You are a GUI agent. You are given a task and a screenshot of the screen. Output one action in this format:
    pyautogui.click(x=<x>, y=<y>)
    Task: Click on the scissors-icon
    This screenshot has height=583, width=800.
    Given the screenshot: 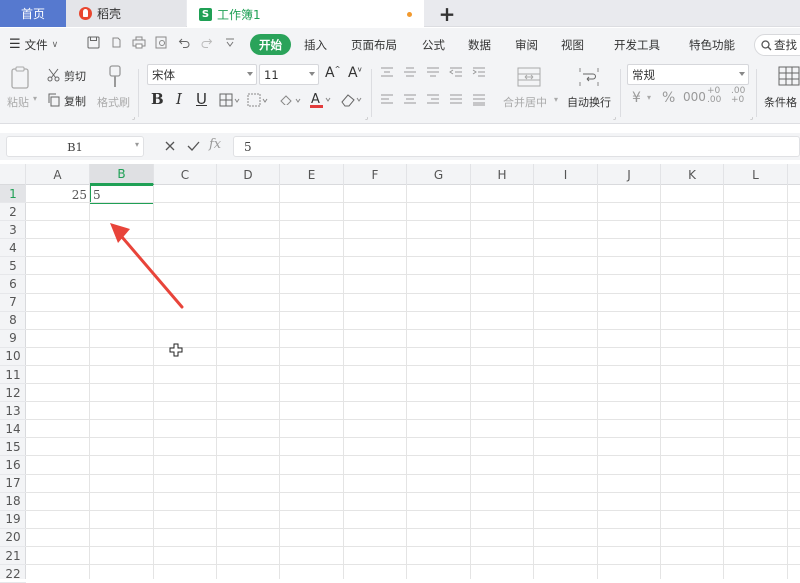 What is the action you would take?
    pyautogui.click(x=54, y=75)
    